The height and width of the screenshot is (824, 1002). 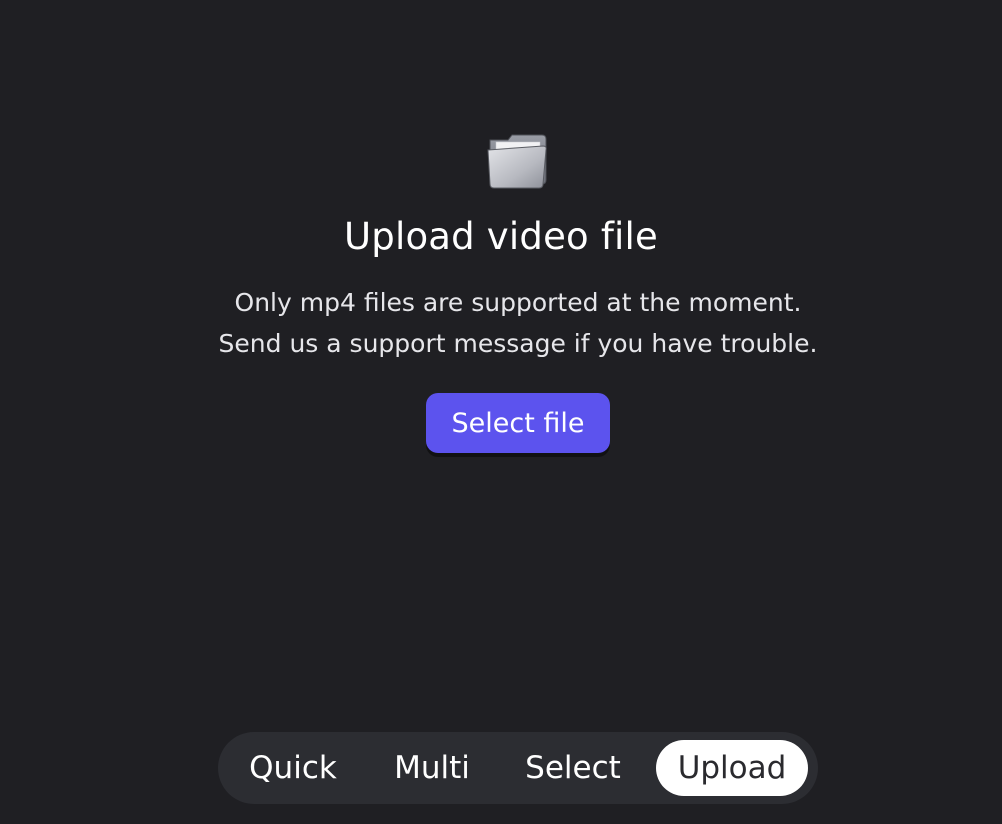 I want to click on tab-quick: Quick, so click(x=293, y=768).